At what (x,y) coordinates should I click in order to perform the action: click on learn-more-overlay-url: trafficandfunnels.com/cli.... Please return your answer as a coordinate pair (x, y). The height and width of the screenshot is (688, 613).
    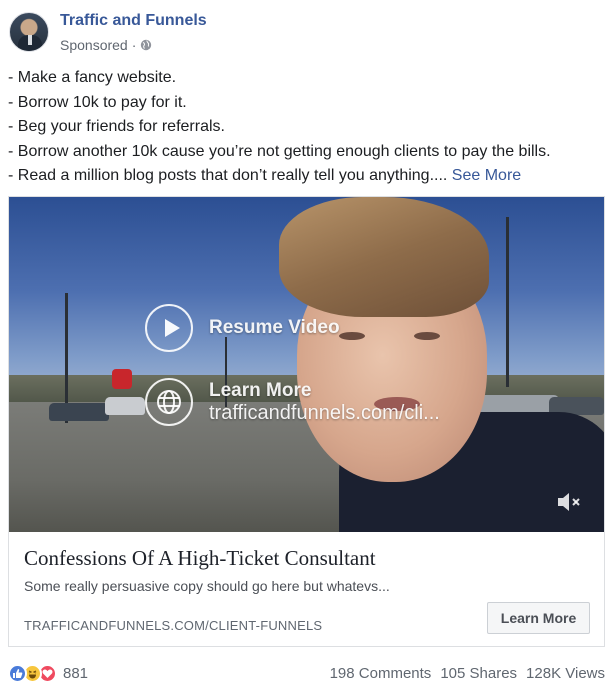
    Looking at the image, I should click on (324, 413).